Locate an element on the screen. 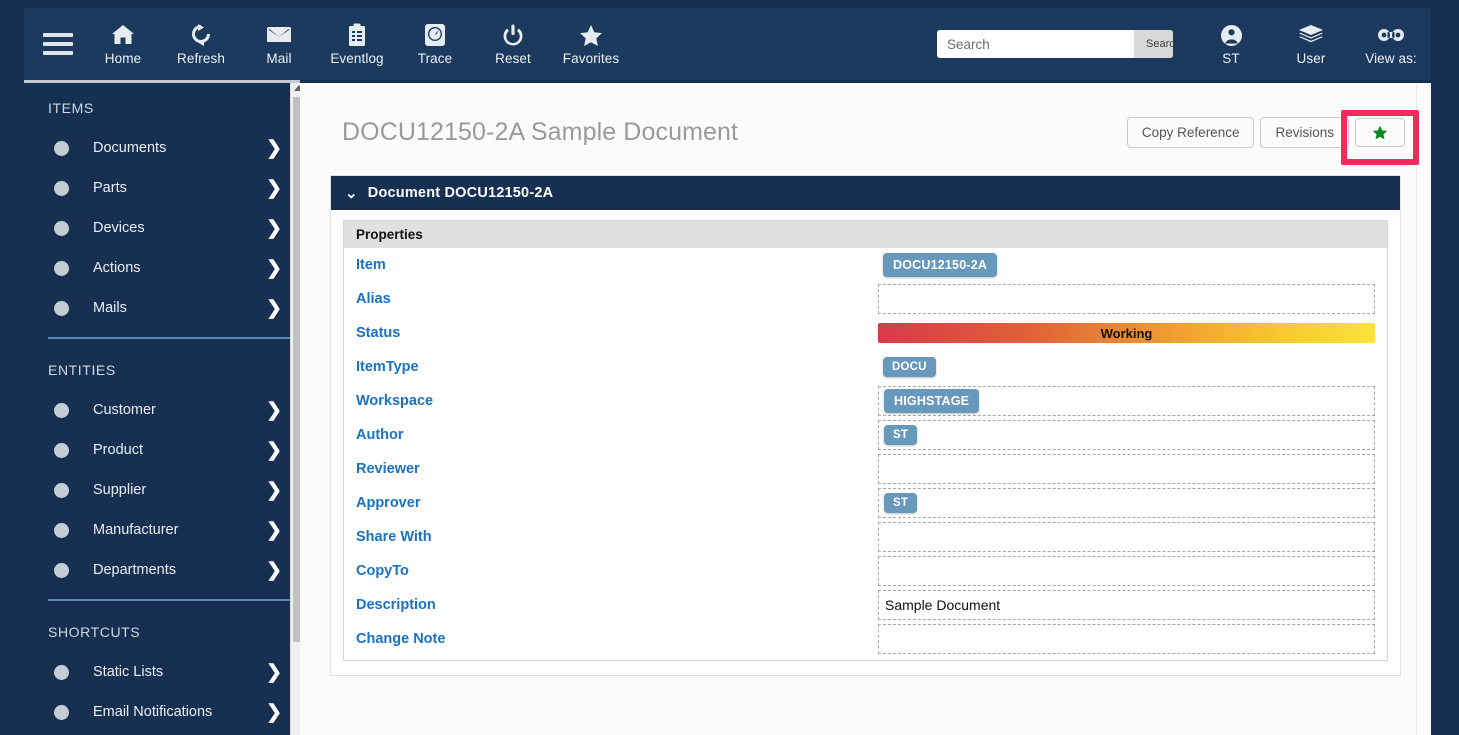  sidebar-item-label: Devices is located at coordinates (119, 228).